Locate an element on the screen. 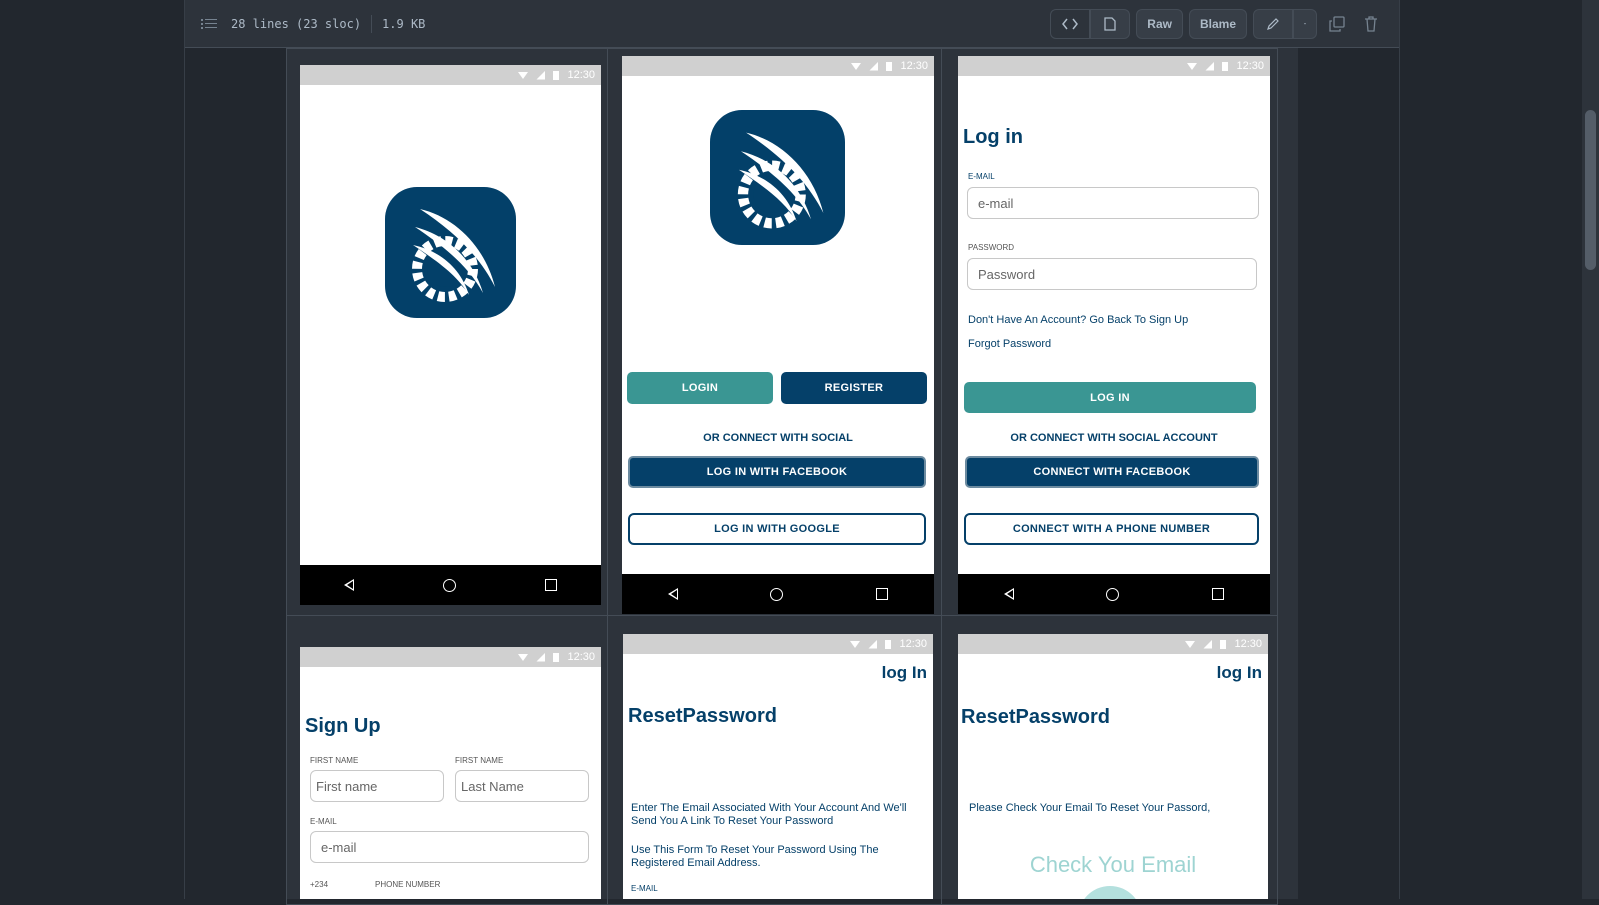  password-field: Password is located at coordinates (1112, 274).